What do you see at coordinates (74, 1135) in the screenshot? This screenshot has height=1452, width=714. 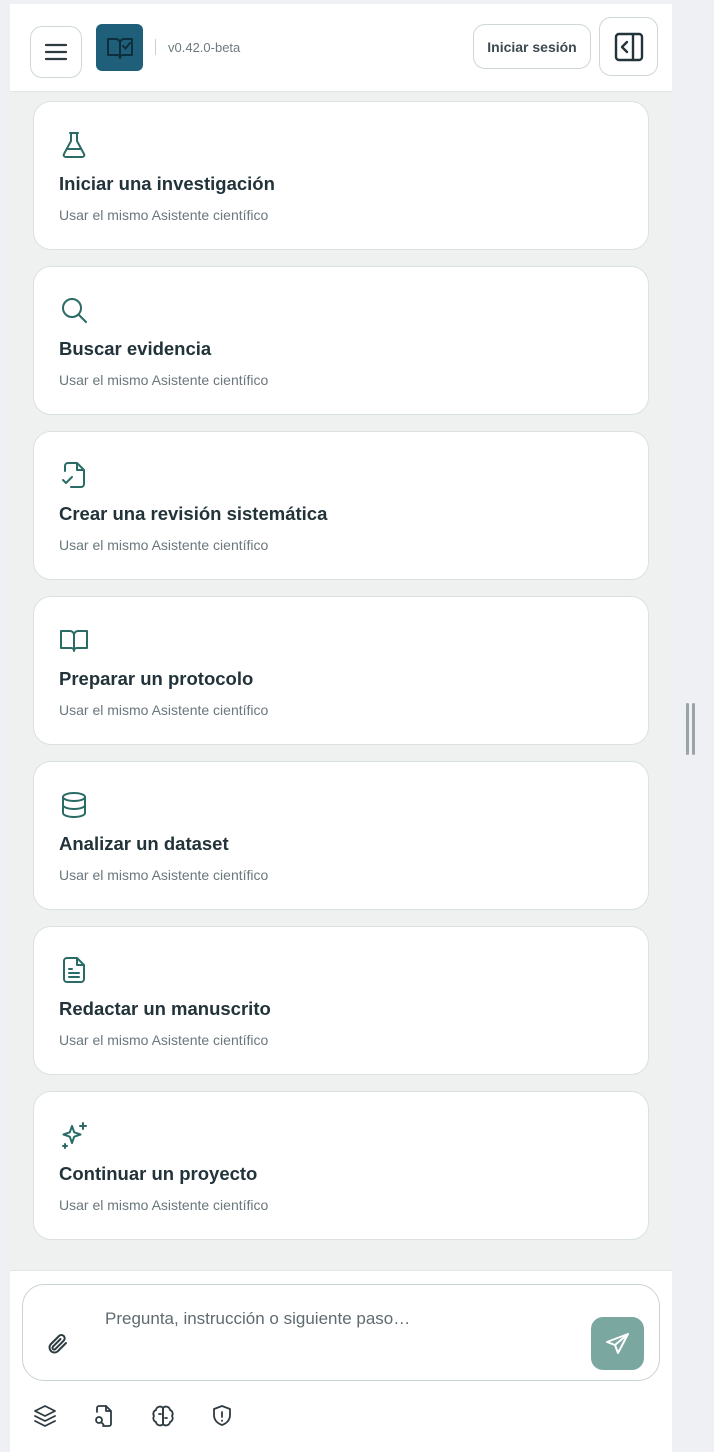 I see `sparkles-icon` at bounding box center [74, 1135].